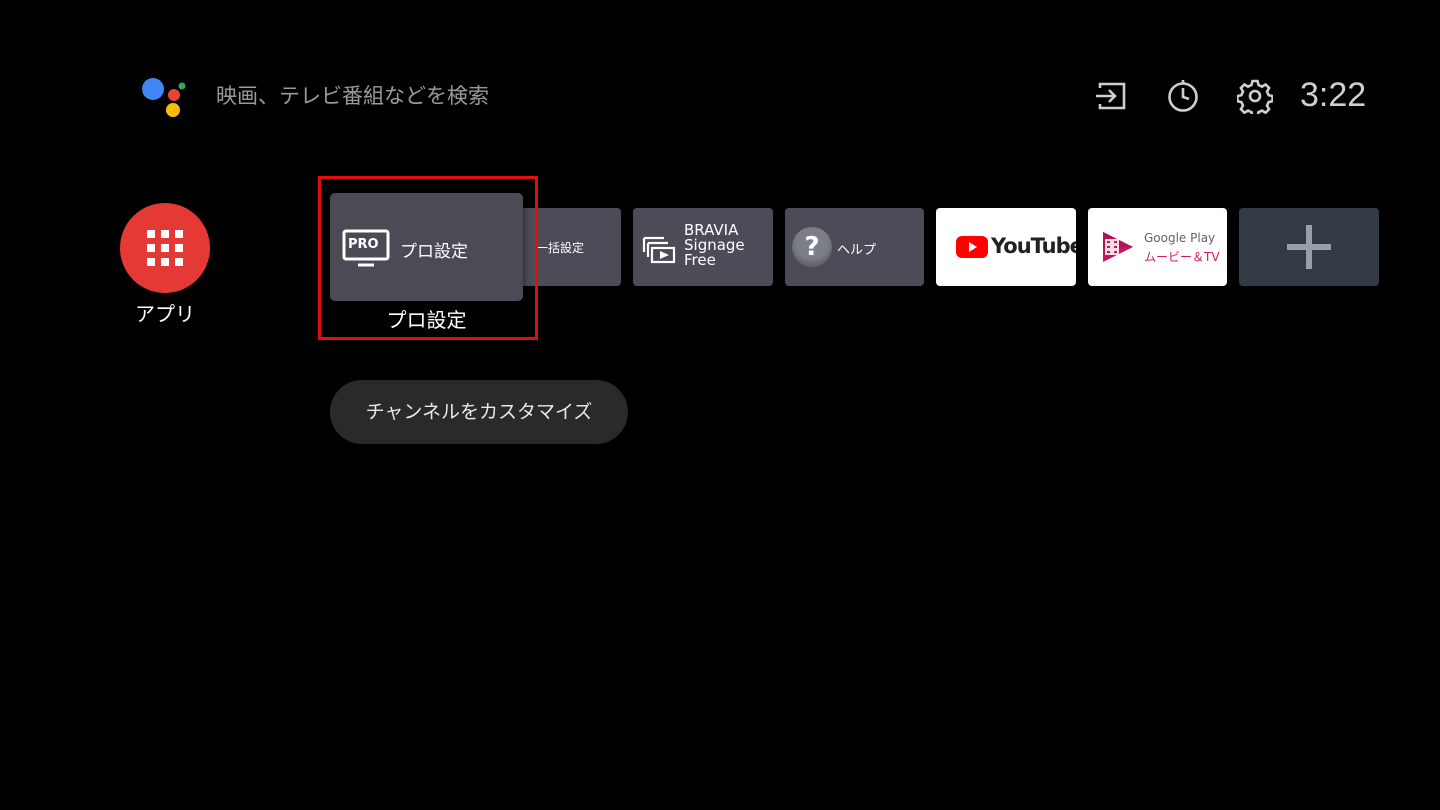 The width and height of the screenshot is (1440, 810). I want to click on signage-icon, so click(659, 250).